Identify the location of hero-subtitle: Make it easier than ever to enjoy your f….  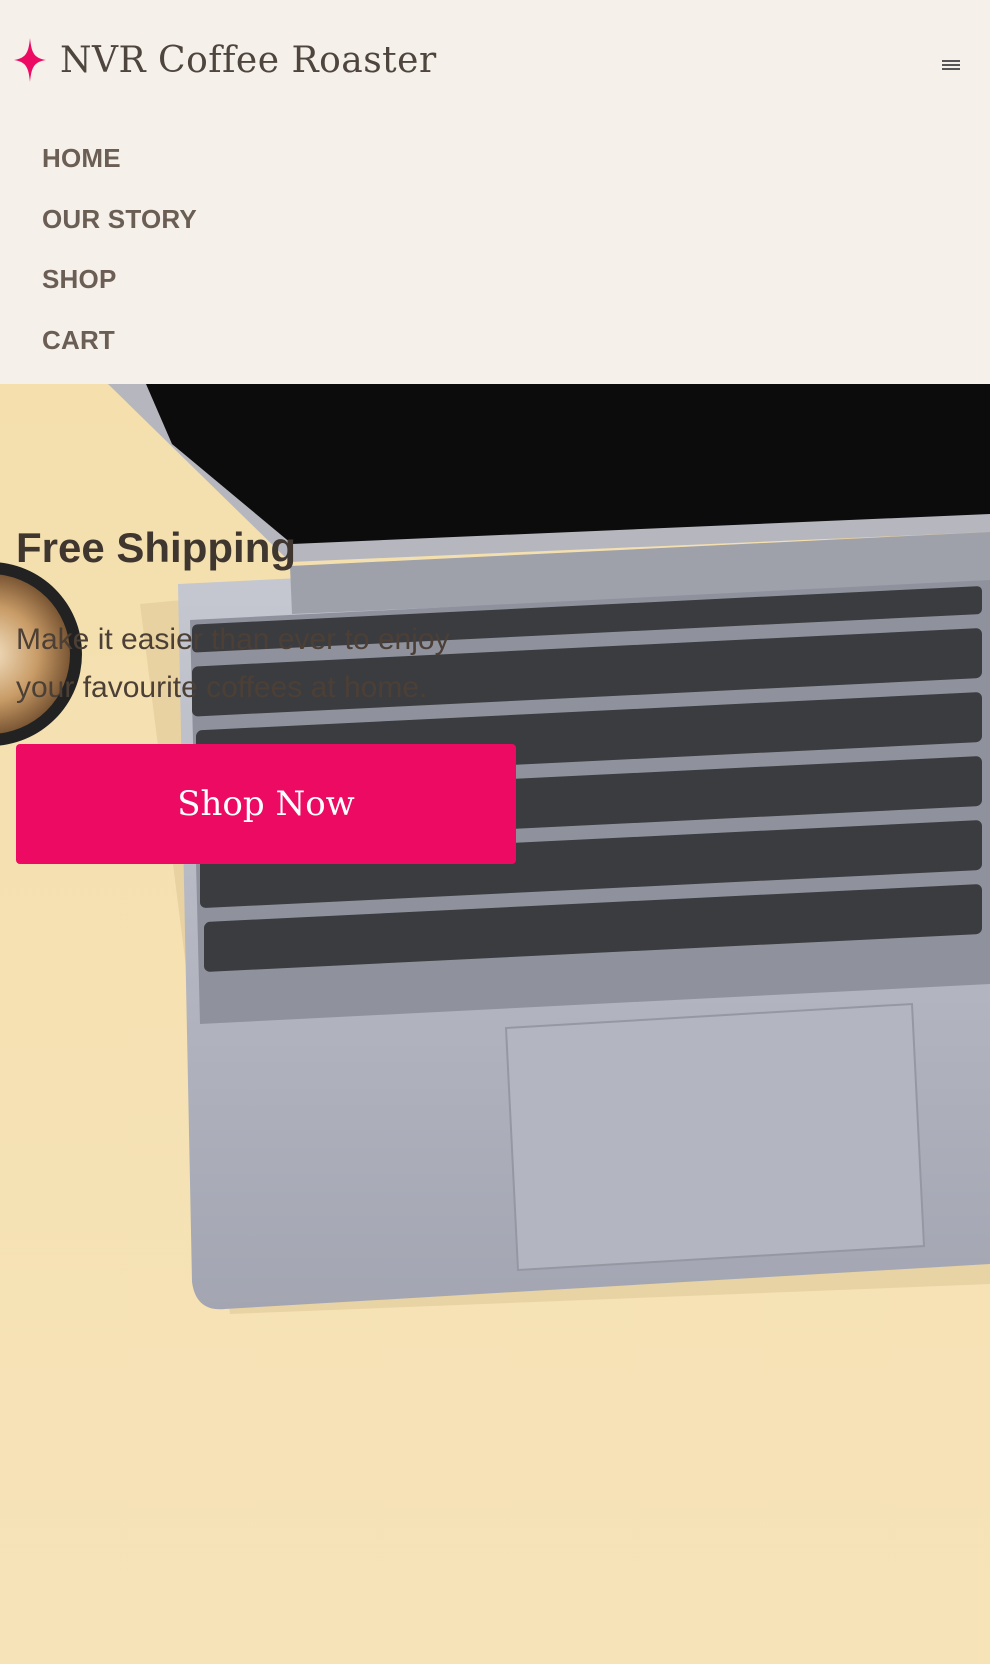
(233, 663).